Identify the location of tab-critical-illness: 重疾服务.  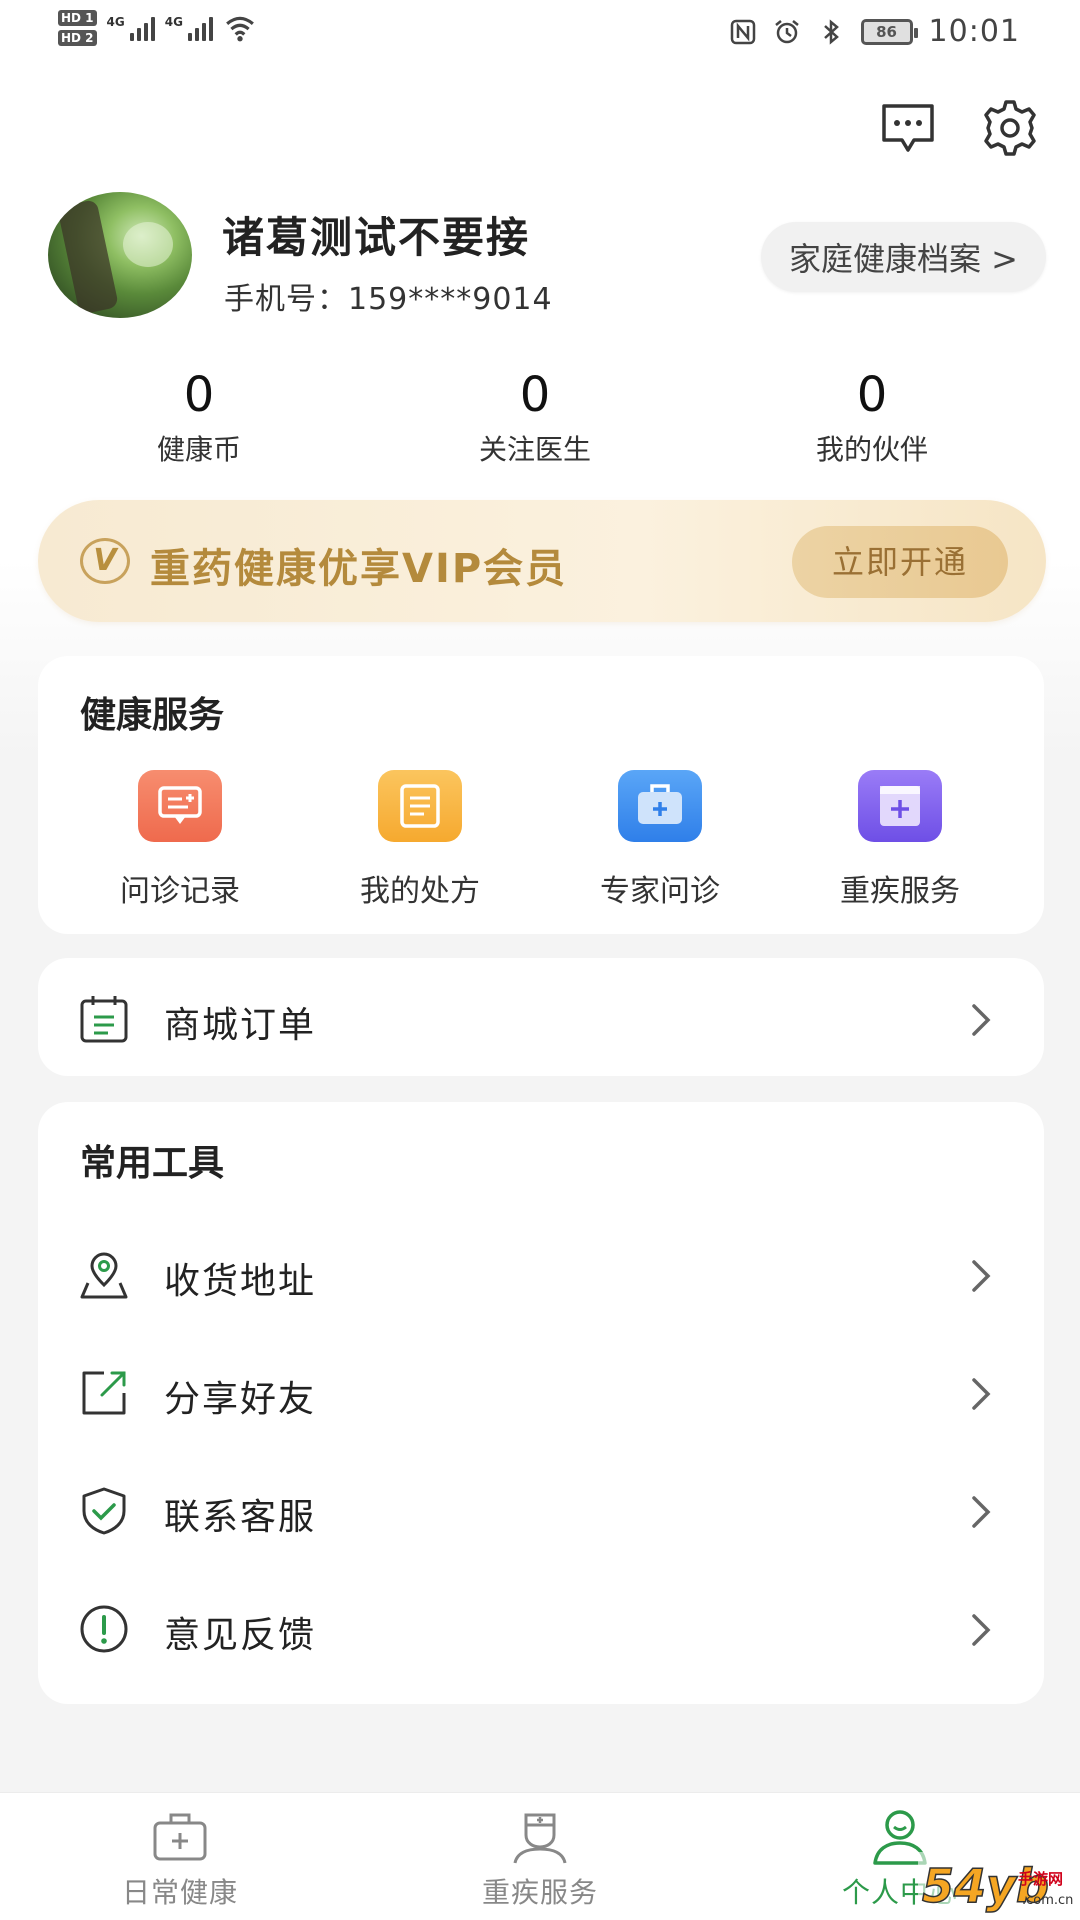
(540, 1858).